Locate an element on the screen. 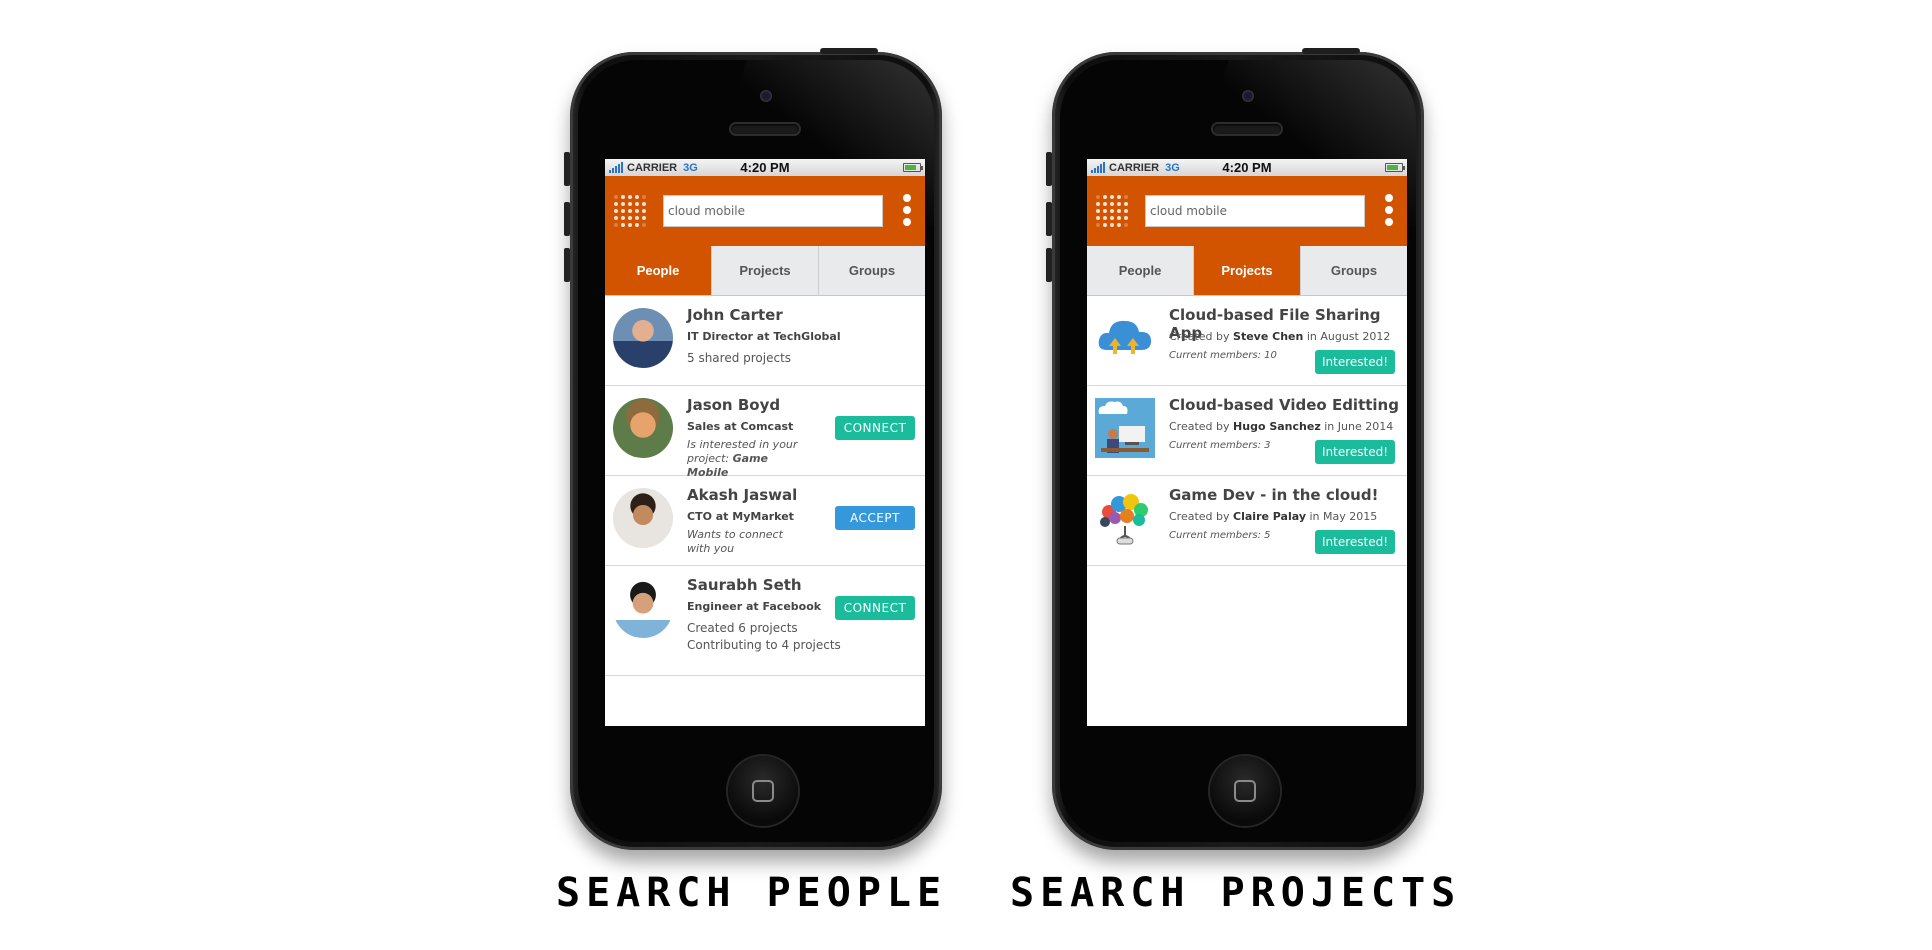 This screenshot has width=1932, height=950. person-shared-projects: 5 shared projects is located at coordinates (739, 358).